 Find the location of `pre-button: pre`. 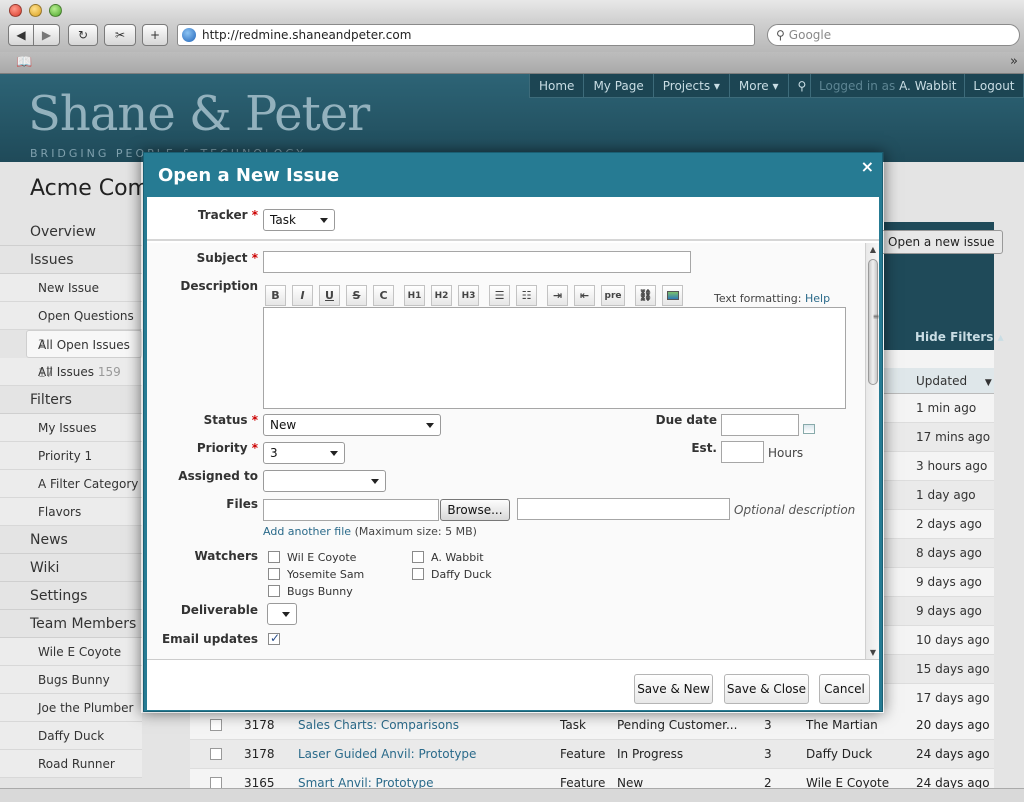

pre-button: pre is located at coordinates (613, 295).